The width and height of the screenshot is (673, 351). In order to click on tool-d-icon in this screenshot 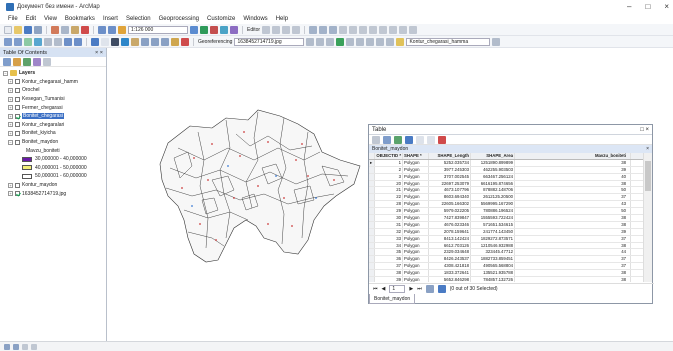, I will do `click(373, 29)`.